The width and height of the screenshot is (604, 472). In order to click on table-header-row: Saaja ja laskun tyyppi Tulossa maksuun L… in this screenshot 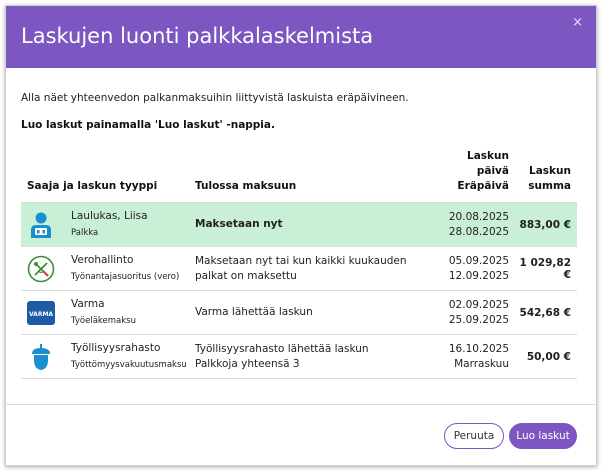, I will do `click(299, 176)`.